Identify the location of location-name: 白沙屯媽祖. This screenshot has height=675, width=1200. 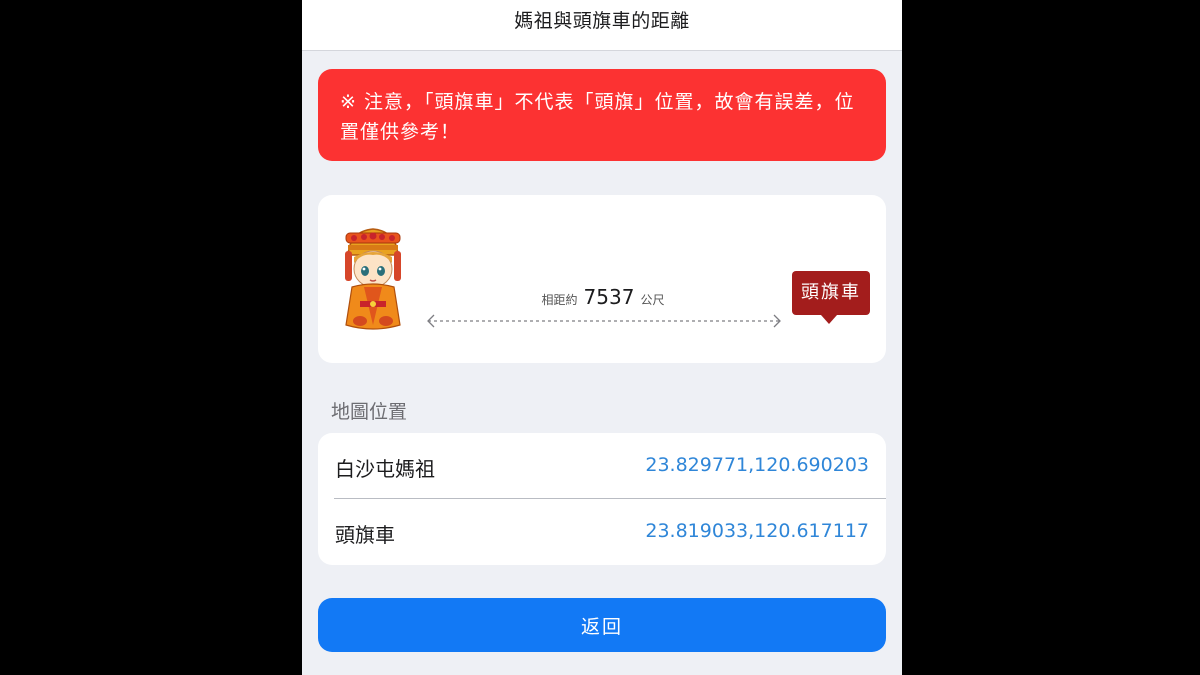
(385, 469).